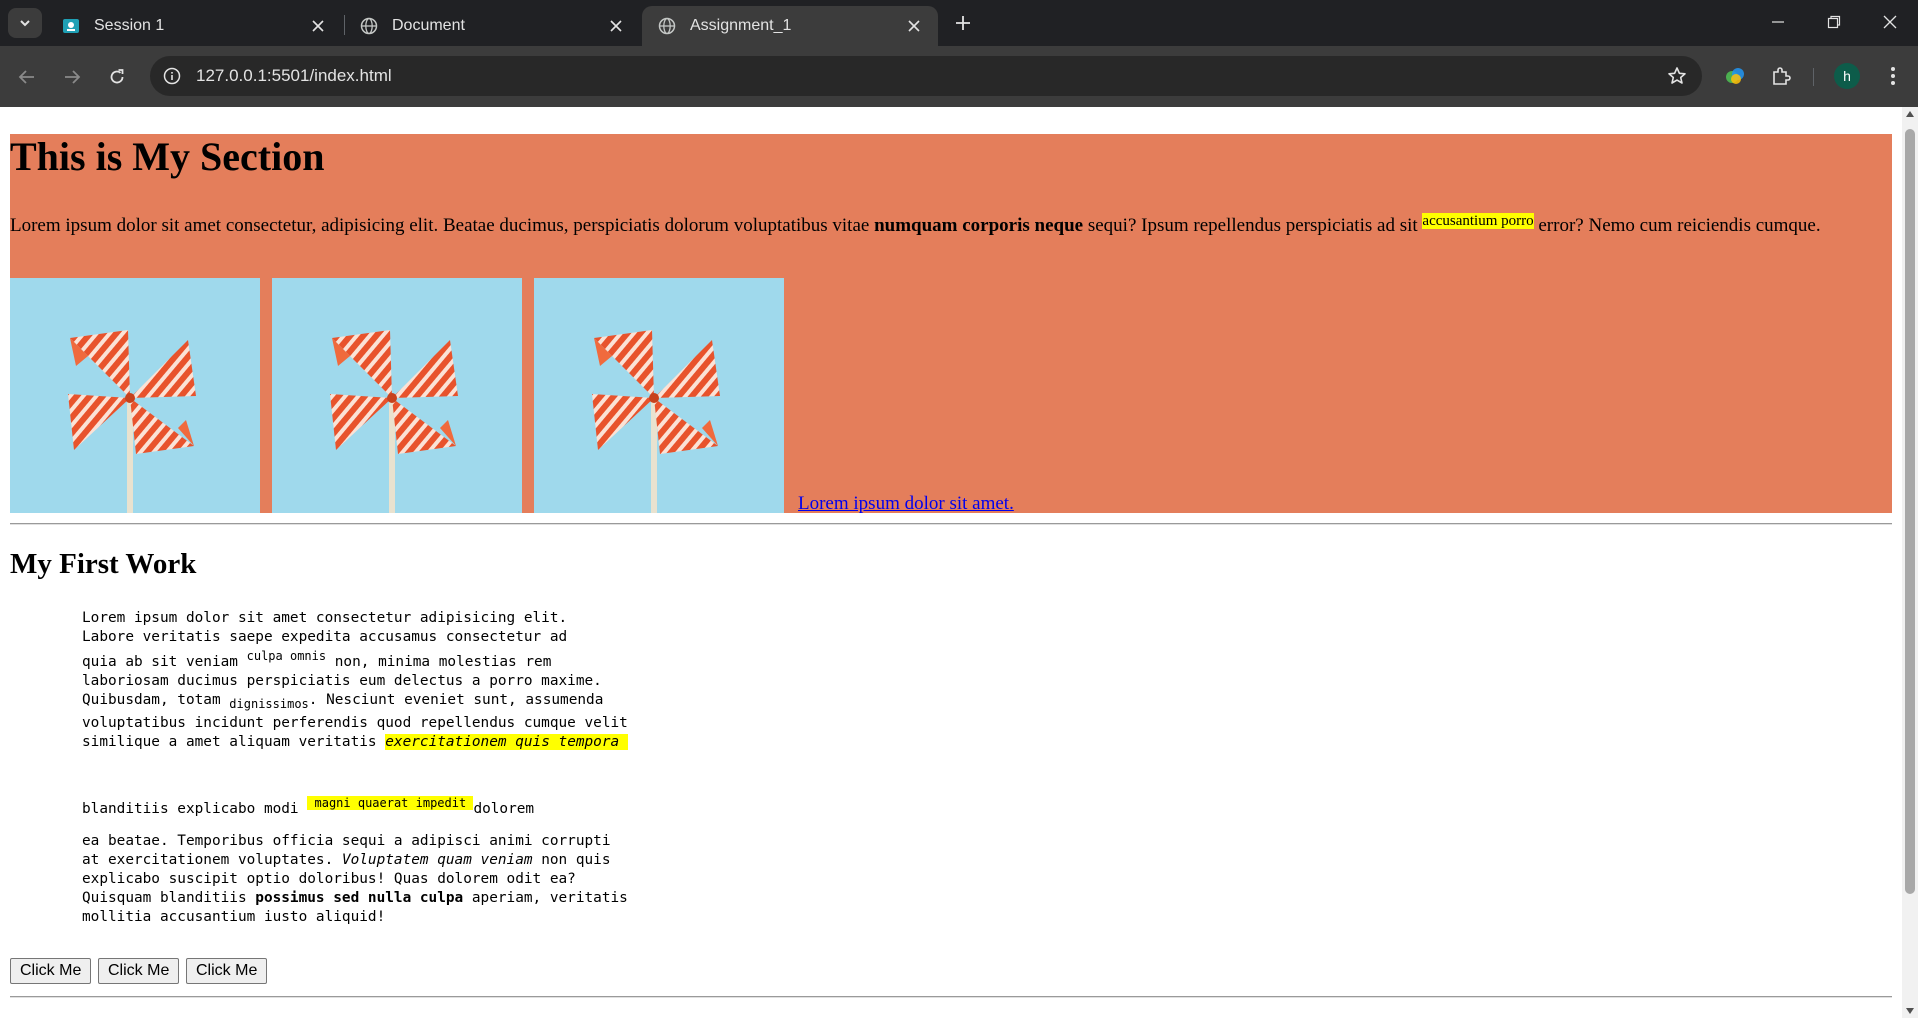 This screenshot has height=1018, width=1918. What do you see at coordinates (227, 971) in the screenshot?
I see `click-me-button-3: Click Me` at bounding box center [227, 971].